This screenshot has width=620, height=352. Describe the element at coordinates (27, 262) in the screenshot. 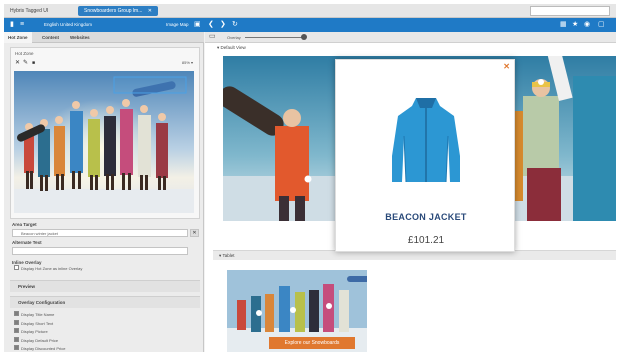

I see `inline-overlay-label: Inline Overlay` at that location.